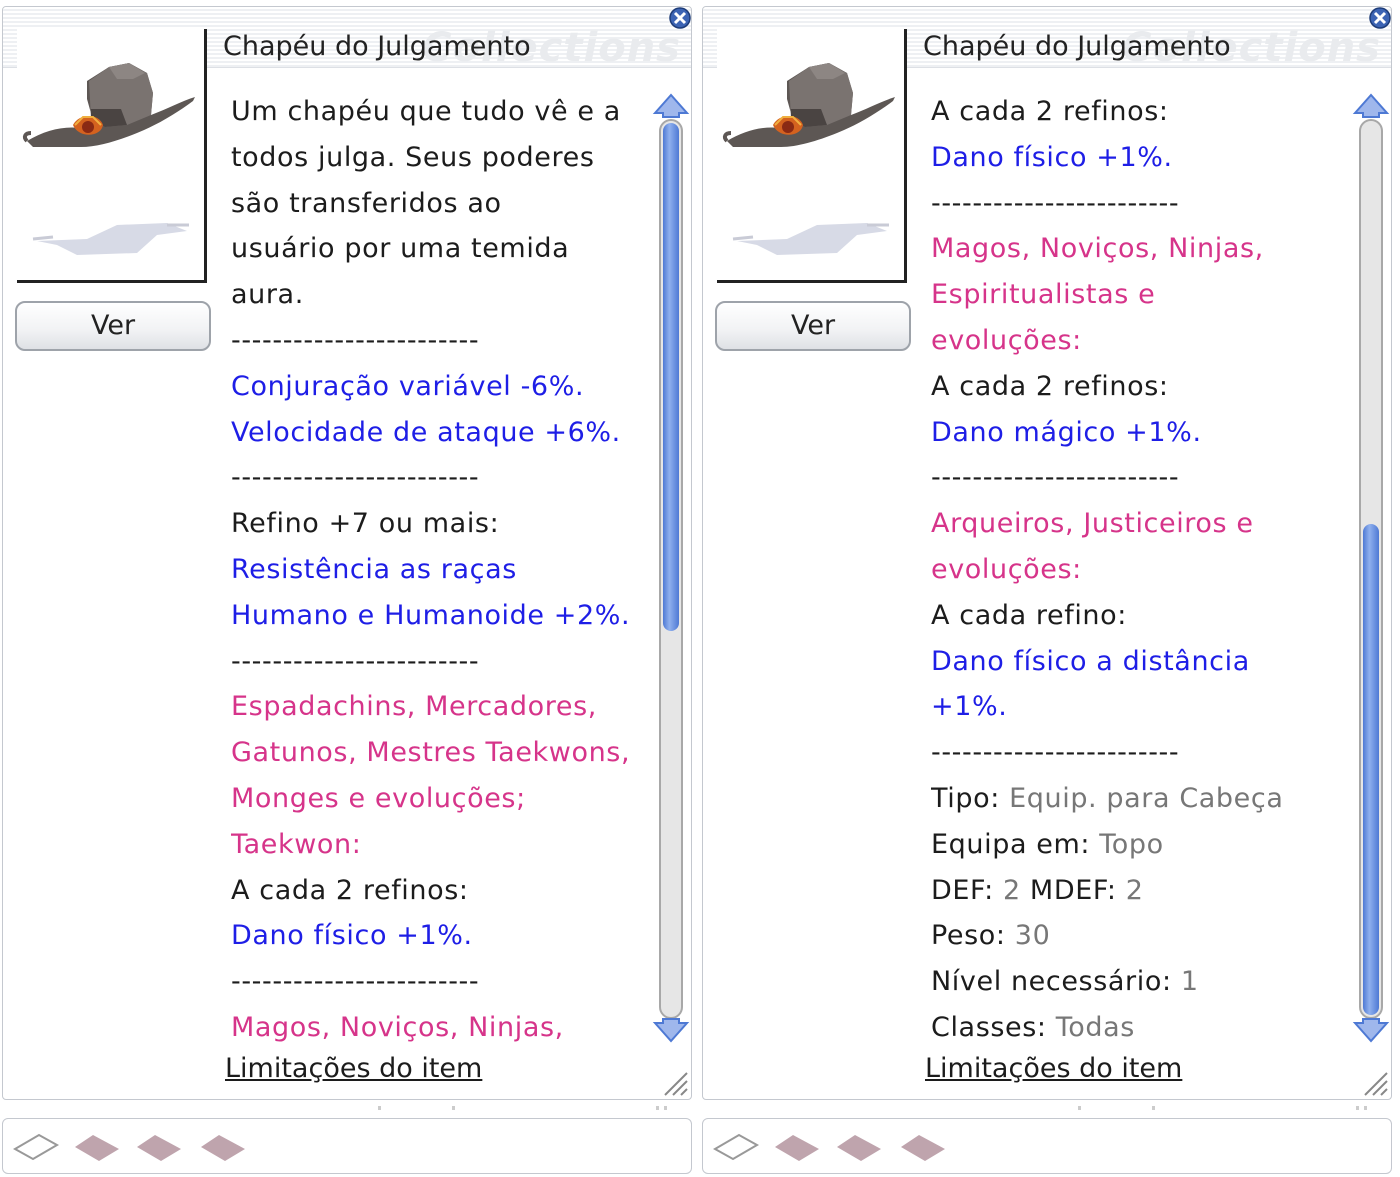  Describe the element at coordinates (967, 890) in the screenshot. I see `description-text: DEF:` at that location.